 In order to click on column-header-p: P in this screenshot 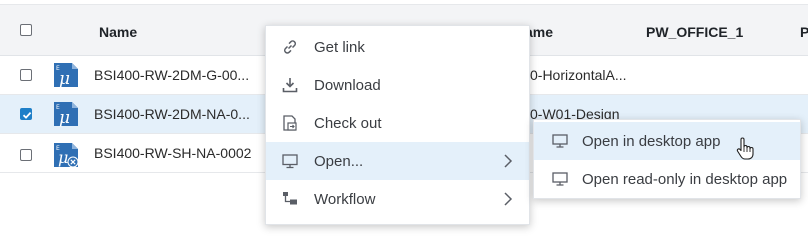, I will do `click(804, 32)`.